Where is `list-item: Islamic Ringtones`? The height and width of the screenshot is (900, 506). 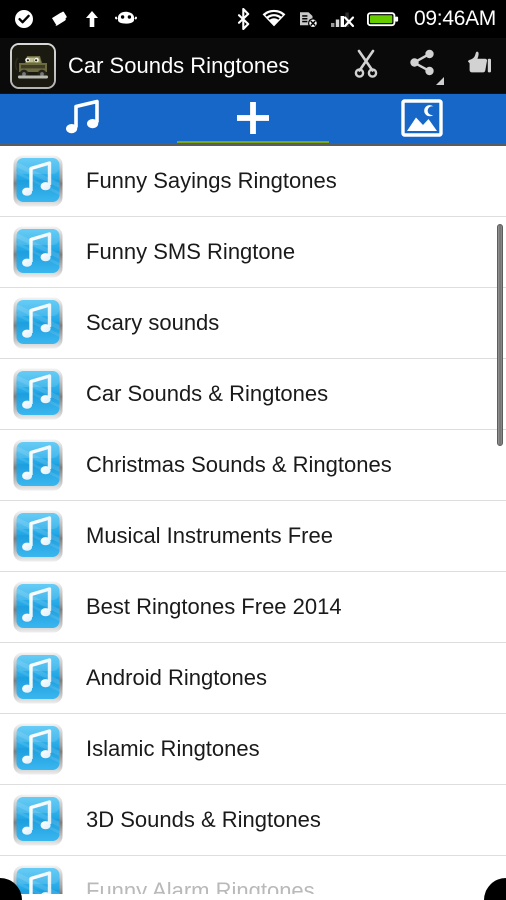
list-item: Islamic Ringtones is located at coordinates (253, 749).